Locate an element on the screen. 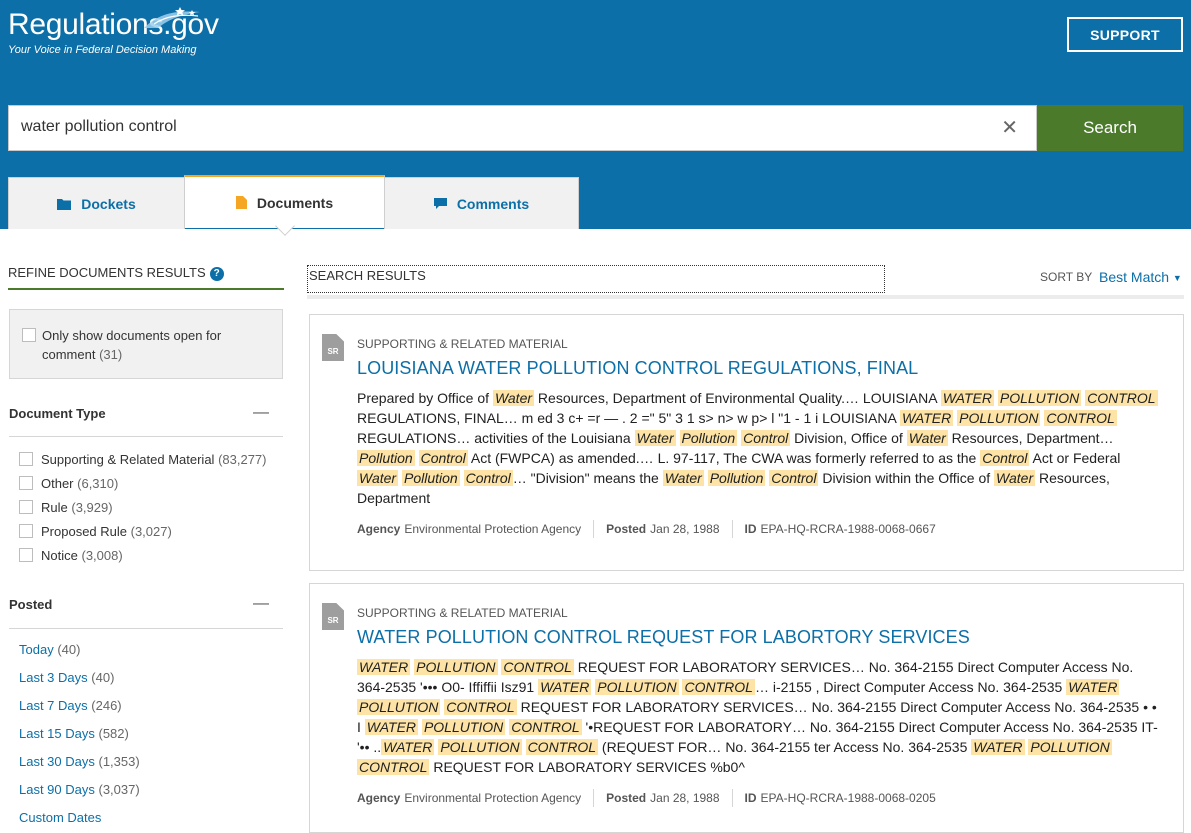  posted-last-90-days-link: Last 90 Days (3,037) is located at coordinates (79, 789).